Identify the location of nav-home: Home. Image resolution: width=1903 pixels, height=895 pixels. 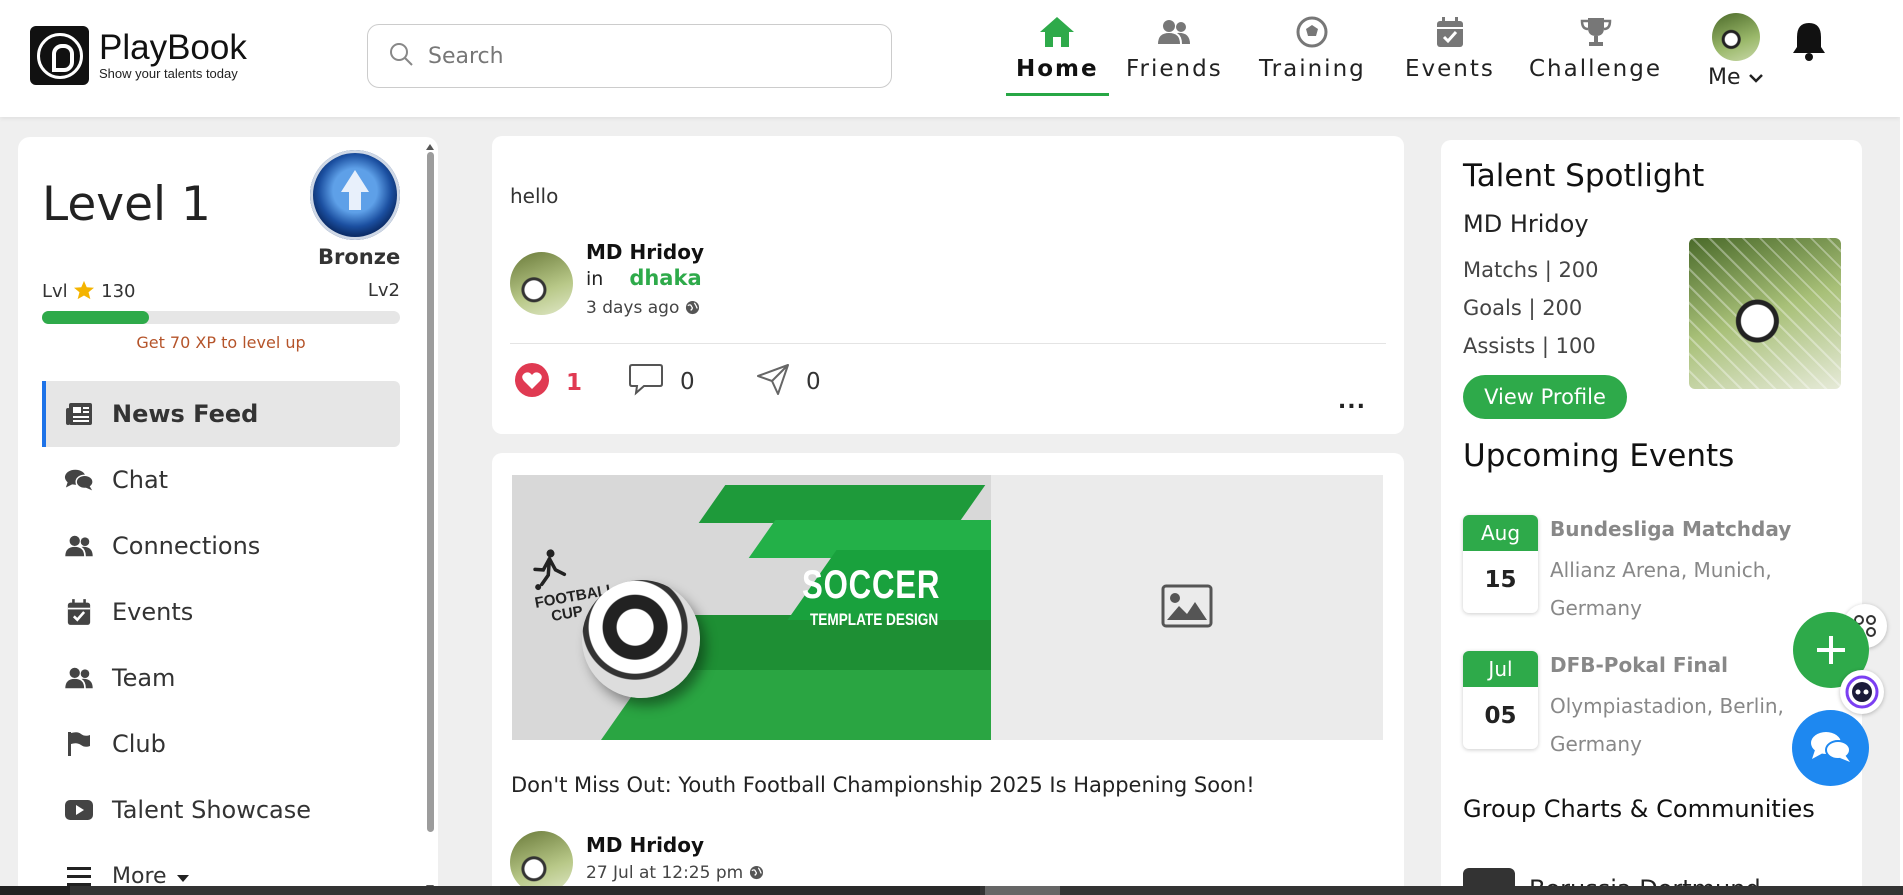
(1057, 55).